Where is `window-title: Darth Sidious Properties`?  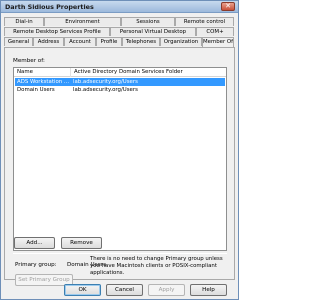
window-title: Darth Sidious Properties is located at coordinates (49, 7).